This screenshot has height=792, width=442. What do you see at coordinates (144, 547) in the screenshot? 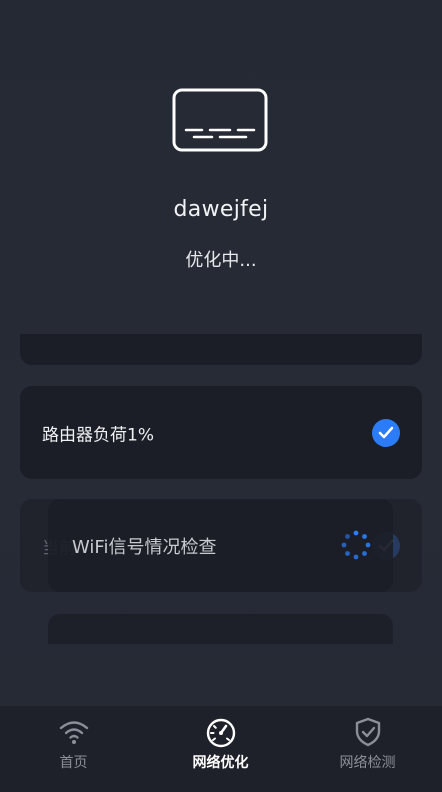
I see `check-label: WiFi信号情况检查` at bounding box center [144, 547].